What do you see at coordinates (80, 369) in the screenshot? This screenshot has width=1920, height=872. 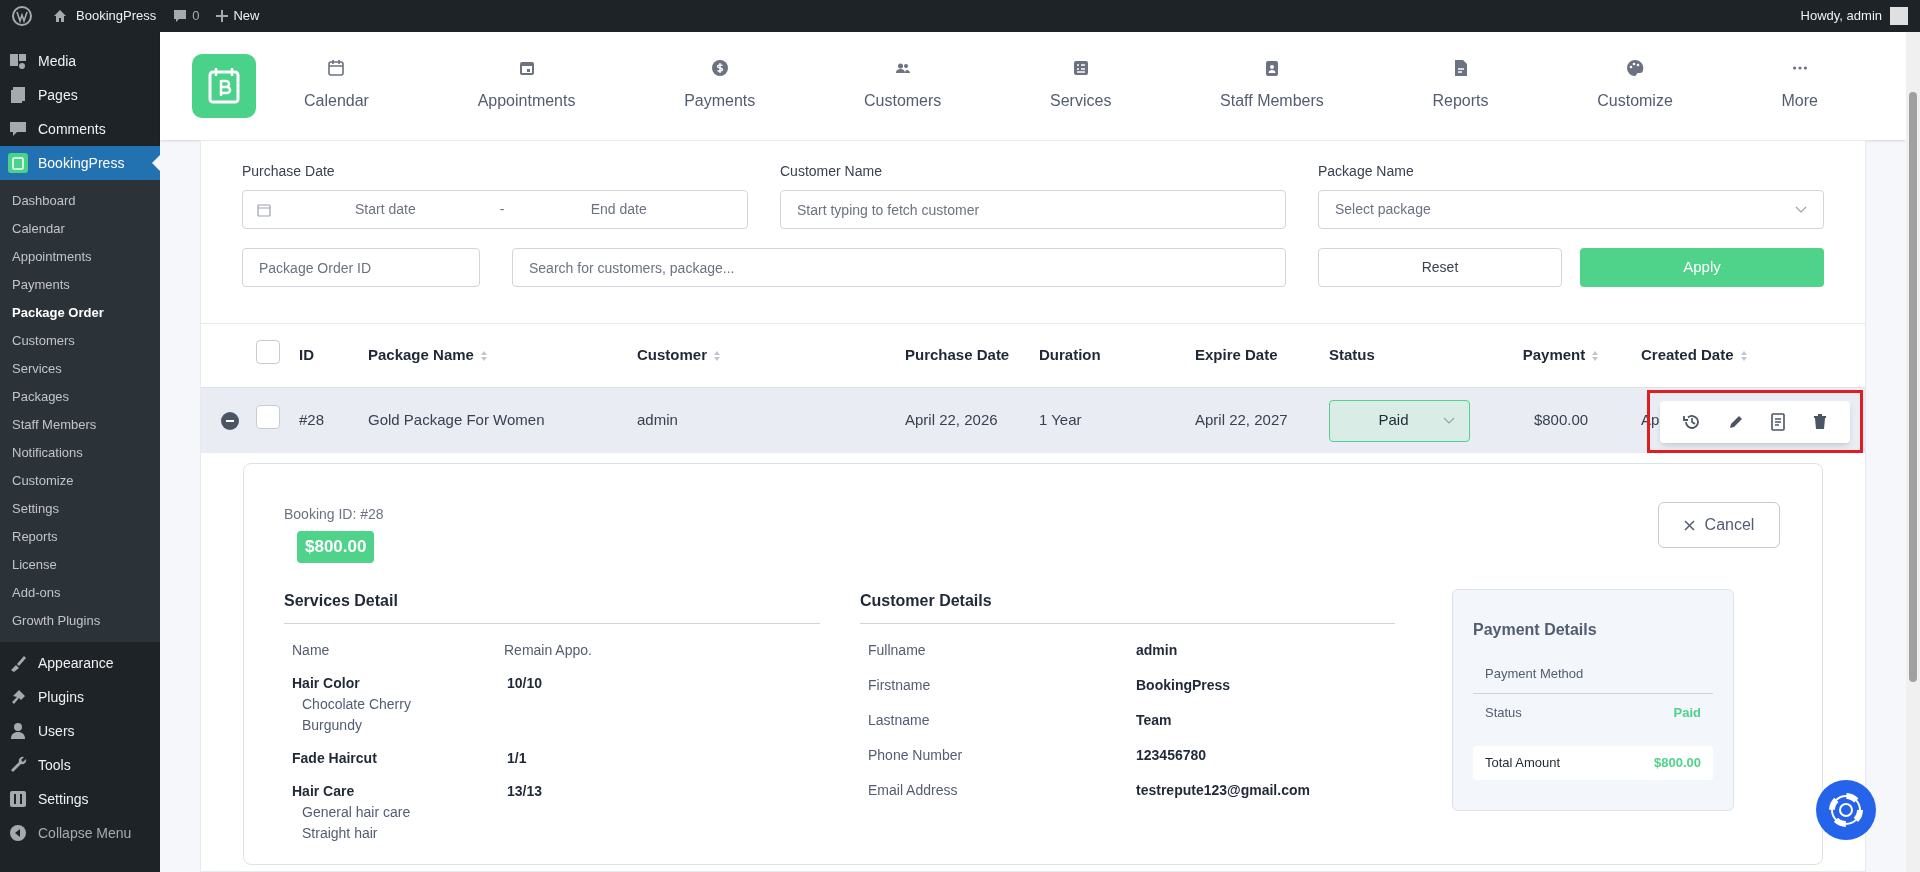 I see `submenu-item: Services` at bounding box center [80, 369].